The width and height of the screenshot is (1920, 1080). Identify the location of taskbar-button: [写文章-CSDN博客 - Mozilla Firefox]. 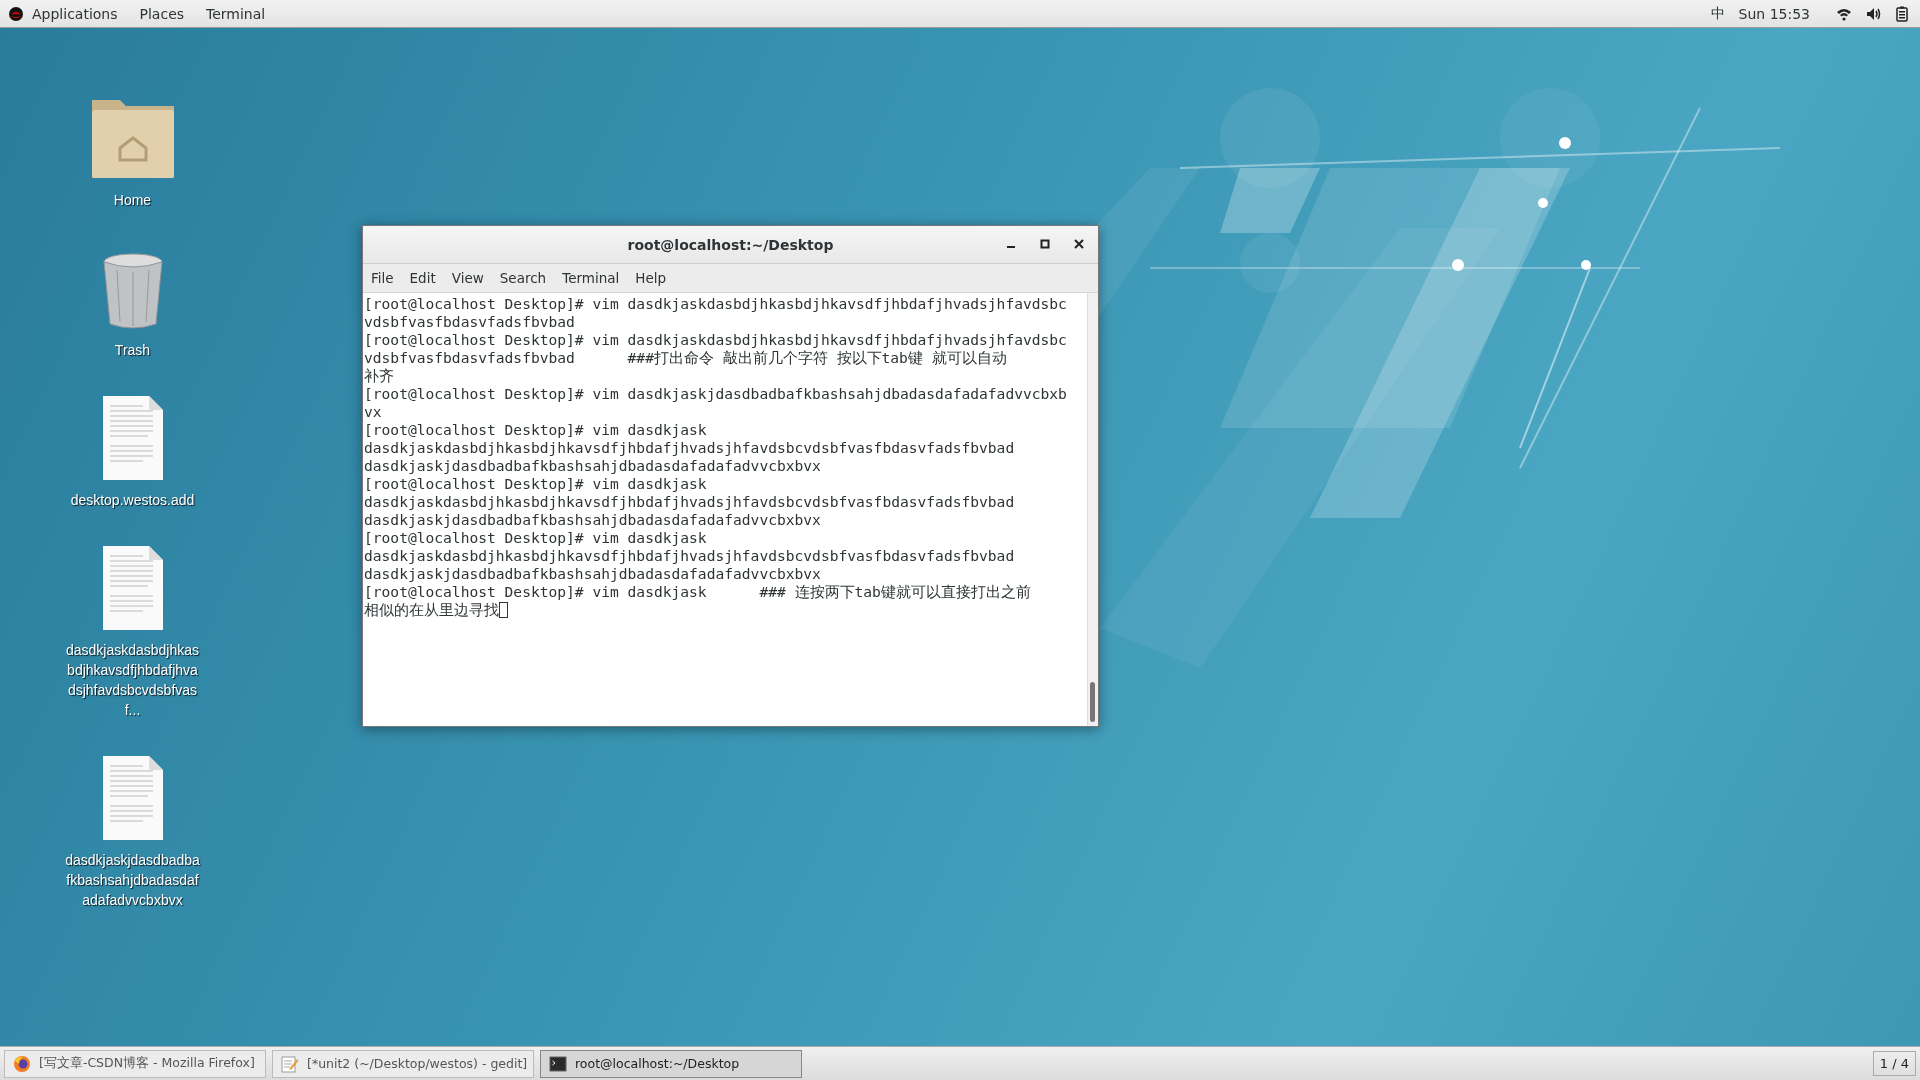
(135, 1063).